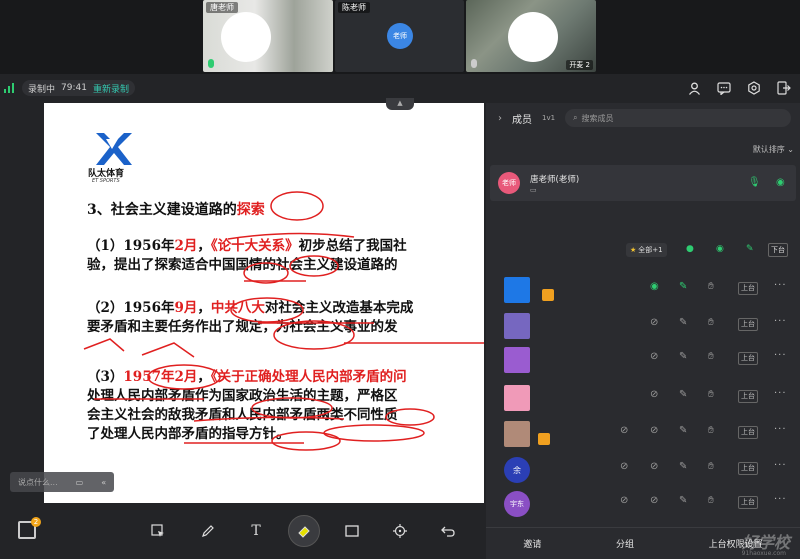 The height and width of the screenshot is (559, 800). What do you see at coordinates (694, 88) in the screenshot?
I see `user-icon` at bounding box center [694, 88].